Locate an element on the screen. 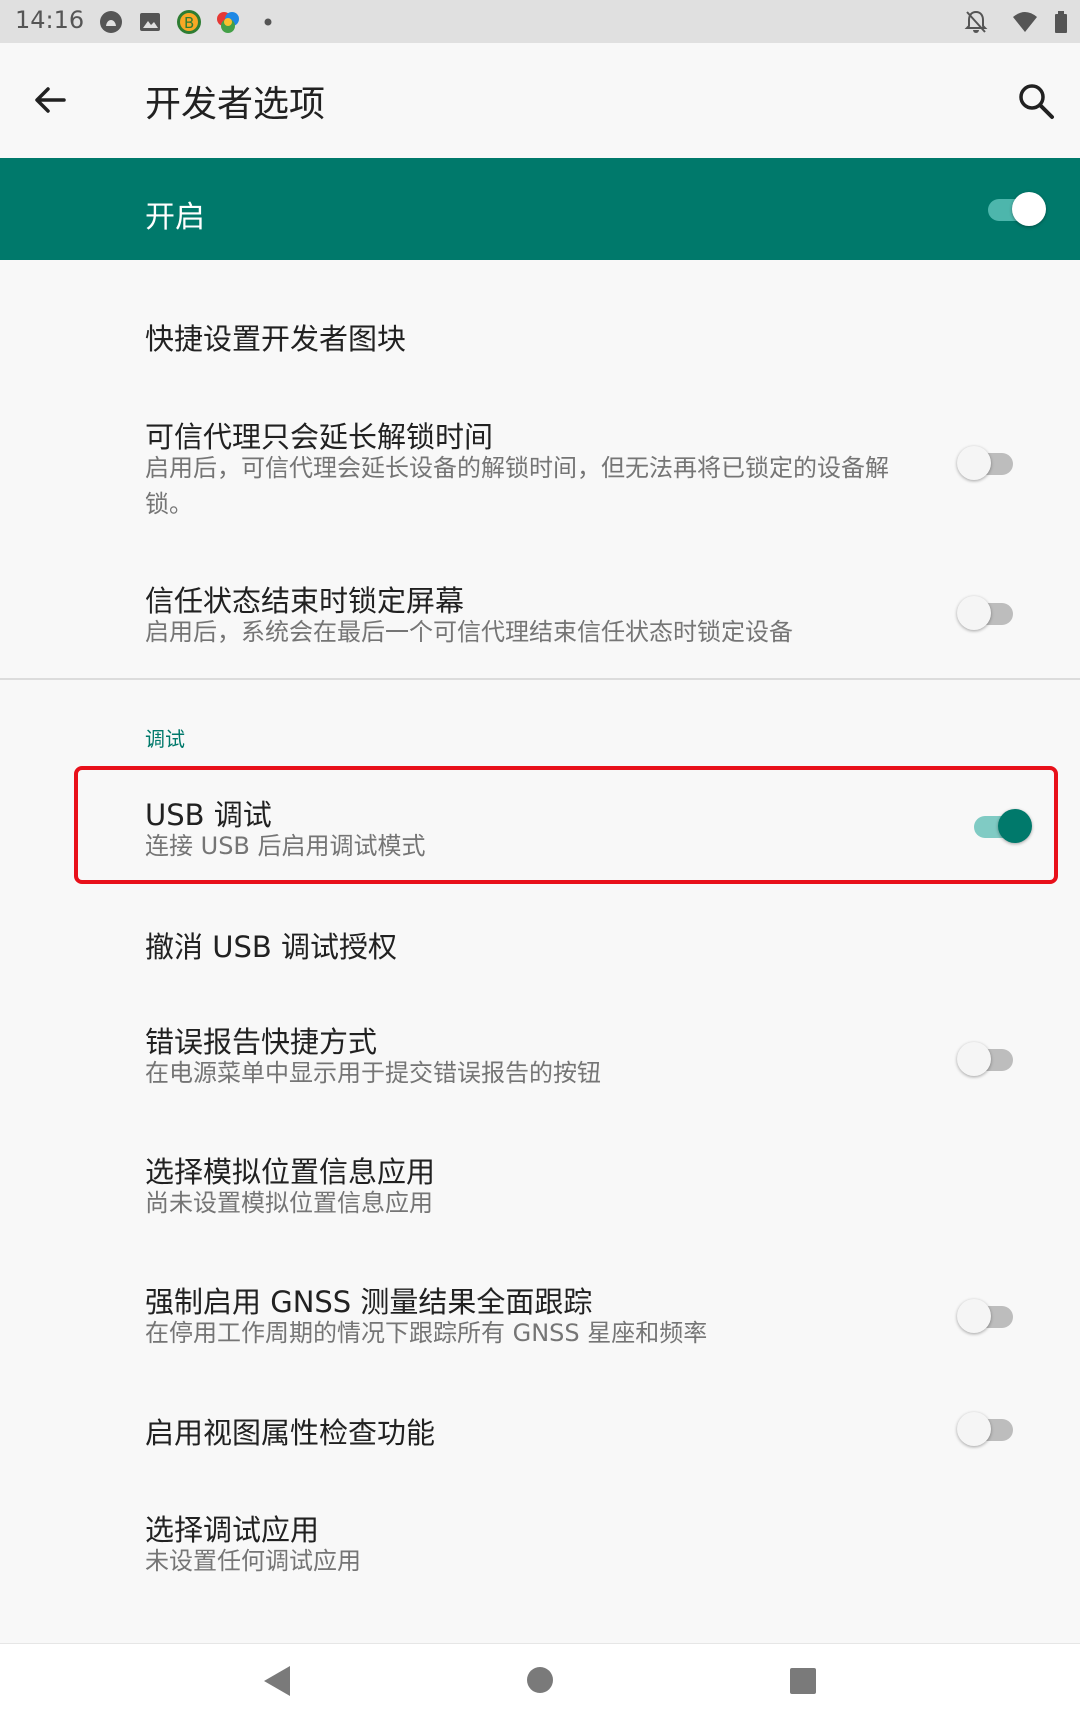 The width and height of the screenshot is (1080, 1729). list-item-bug-report-shortcut: 错误报告快捷方式 在电源菜单中显示用于提交错误报告的按钮 is located at coordinates (540, 1060).